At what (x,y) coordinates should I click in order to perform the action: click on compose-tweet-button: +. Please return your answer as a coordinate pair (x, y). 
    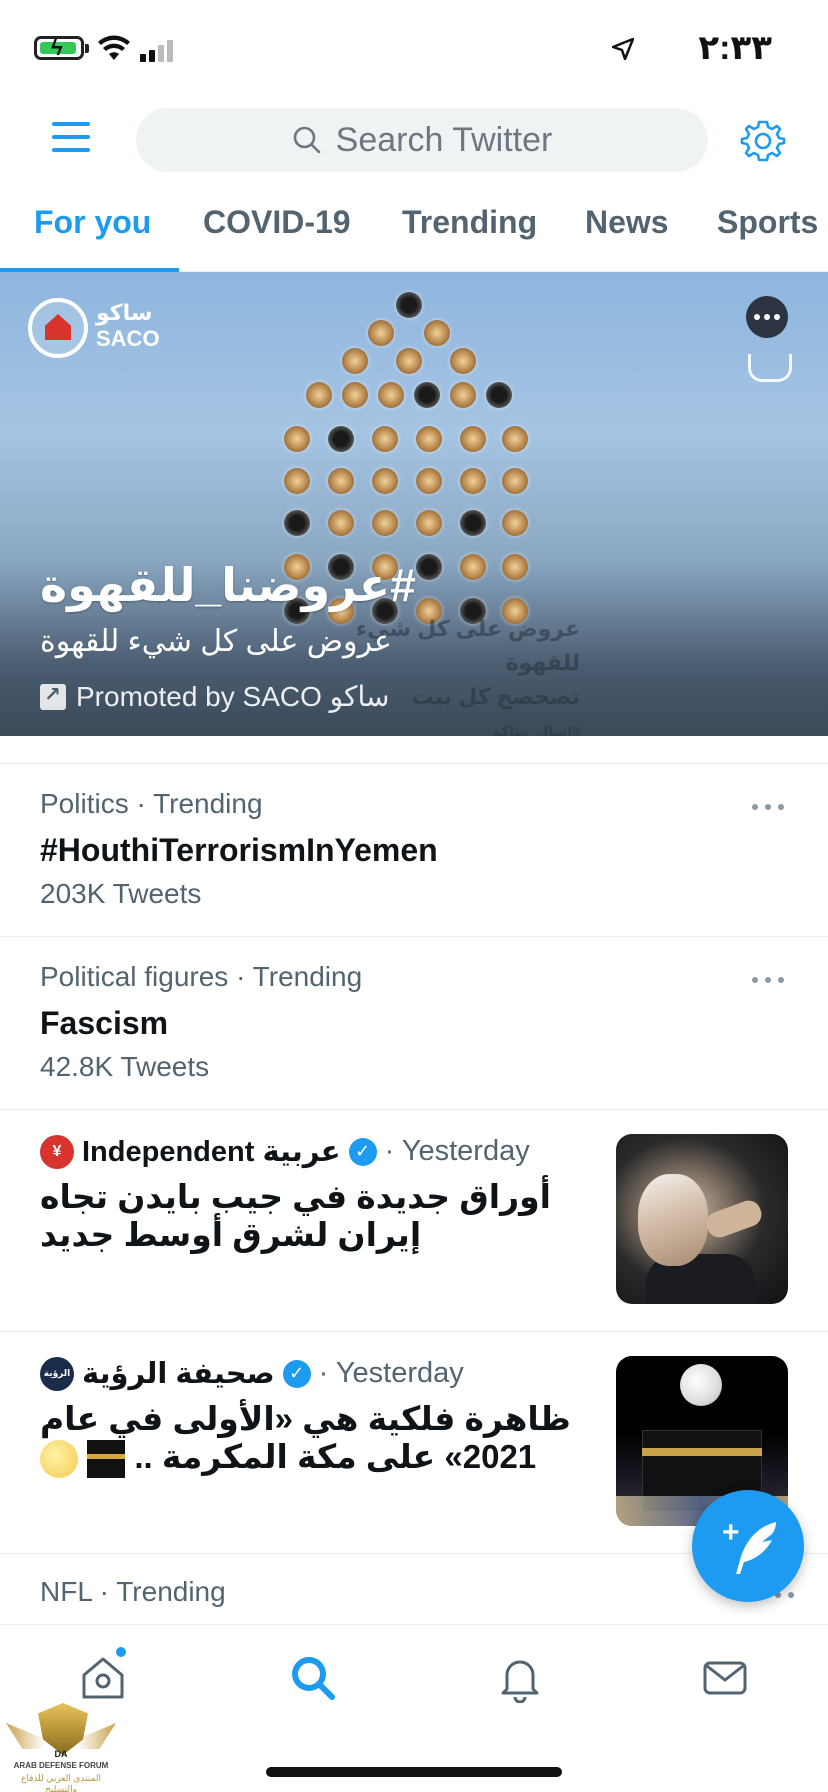
    Looking at the image, I should click on (748, 1546).